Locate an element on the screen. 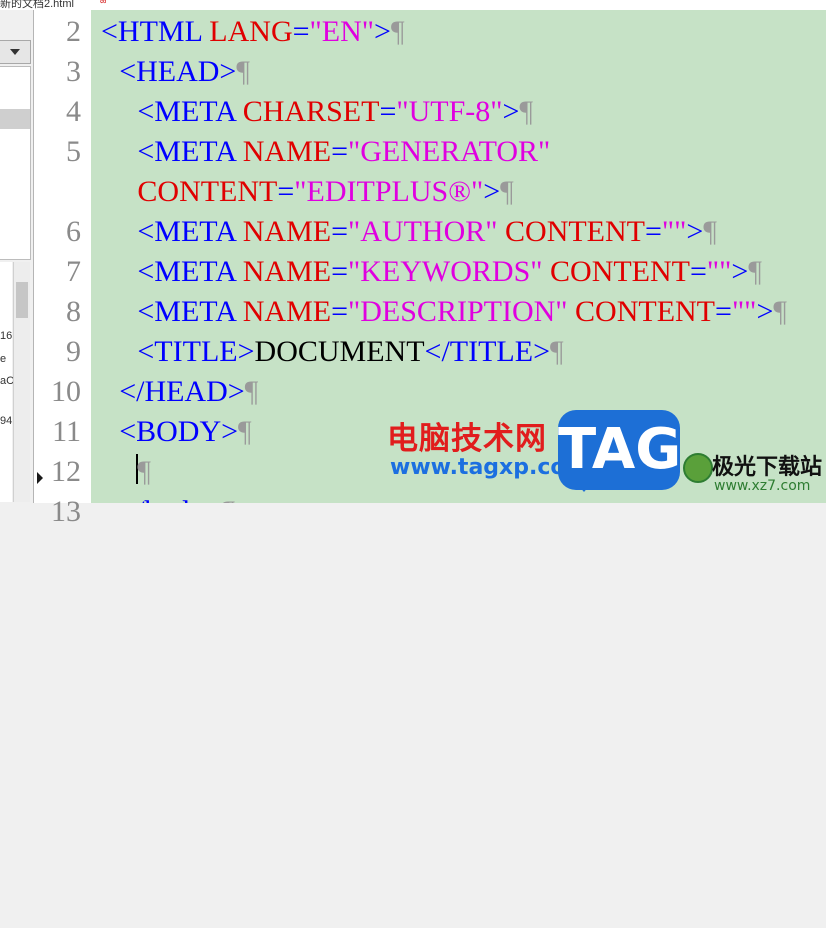 The height and width of the screenshot is (928, 826). code-token: CHARSET is located at coordinates (311, 111).